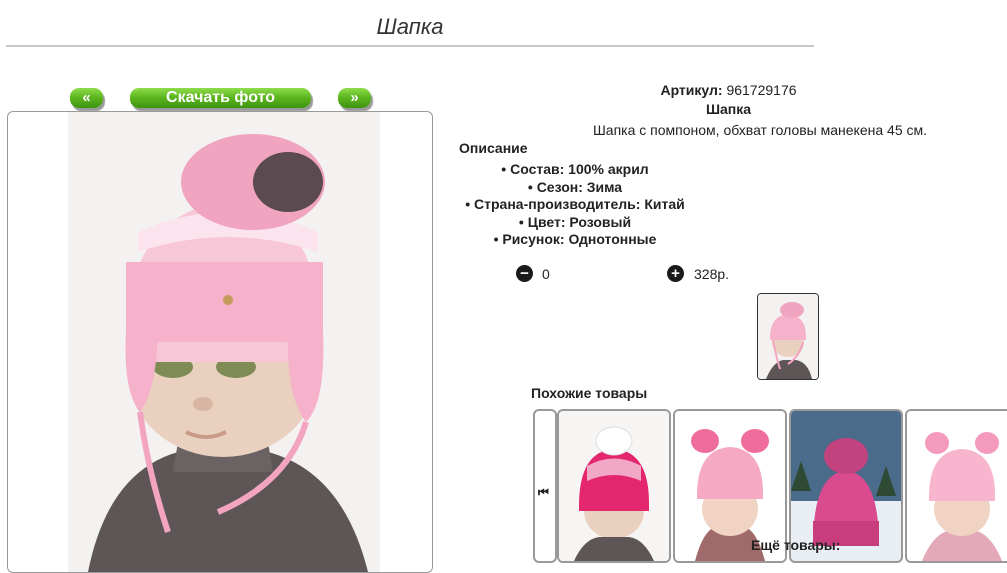  I want to click on property-season: Сезон: Зима, so click(575, 188).